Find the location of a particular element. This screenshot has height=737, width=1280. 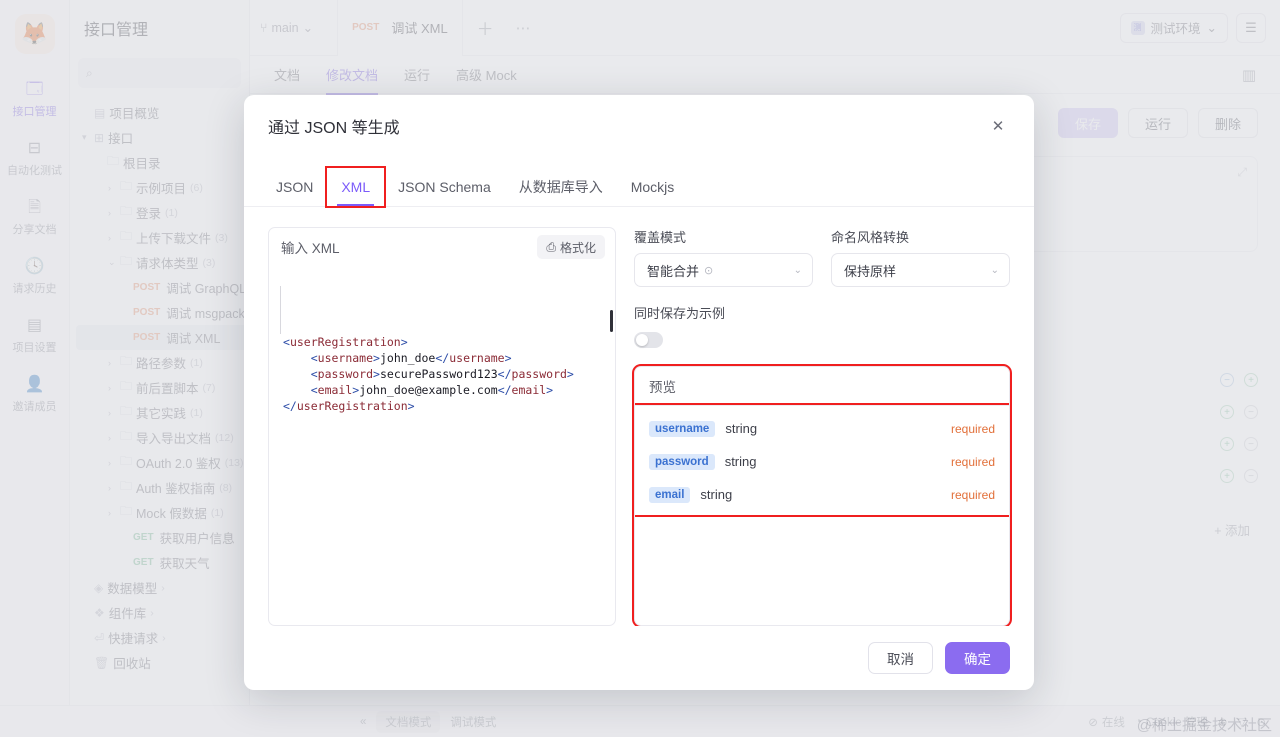

preview-row: password string required is located at coordinates (822, 461).